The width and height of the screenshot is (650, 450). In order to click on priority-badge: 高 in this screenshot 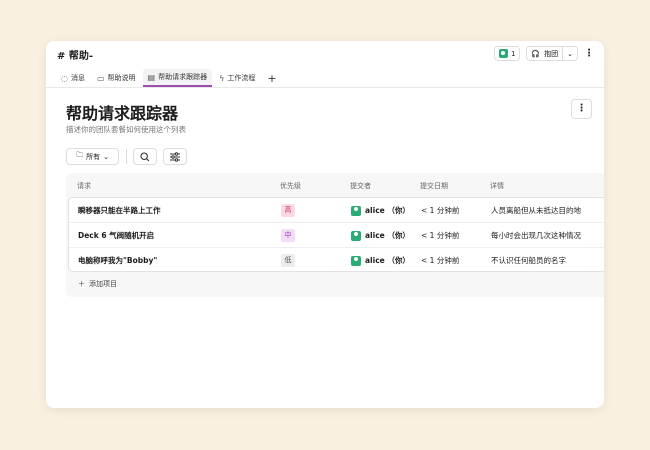, I will do `click(288, 210)`.